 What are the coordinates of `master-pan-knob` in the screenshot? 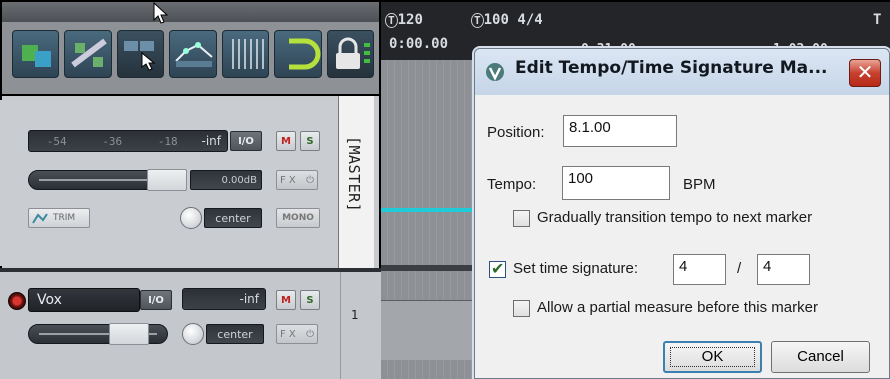 It's located at (191, 218).